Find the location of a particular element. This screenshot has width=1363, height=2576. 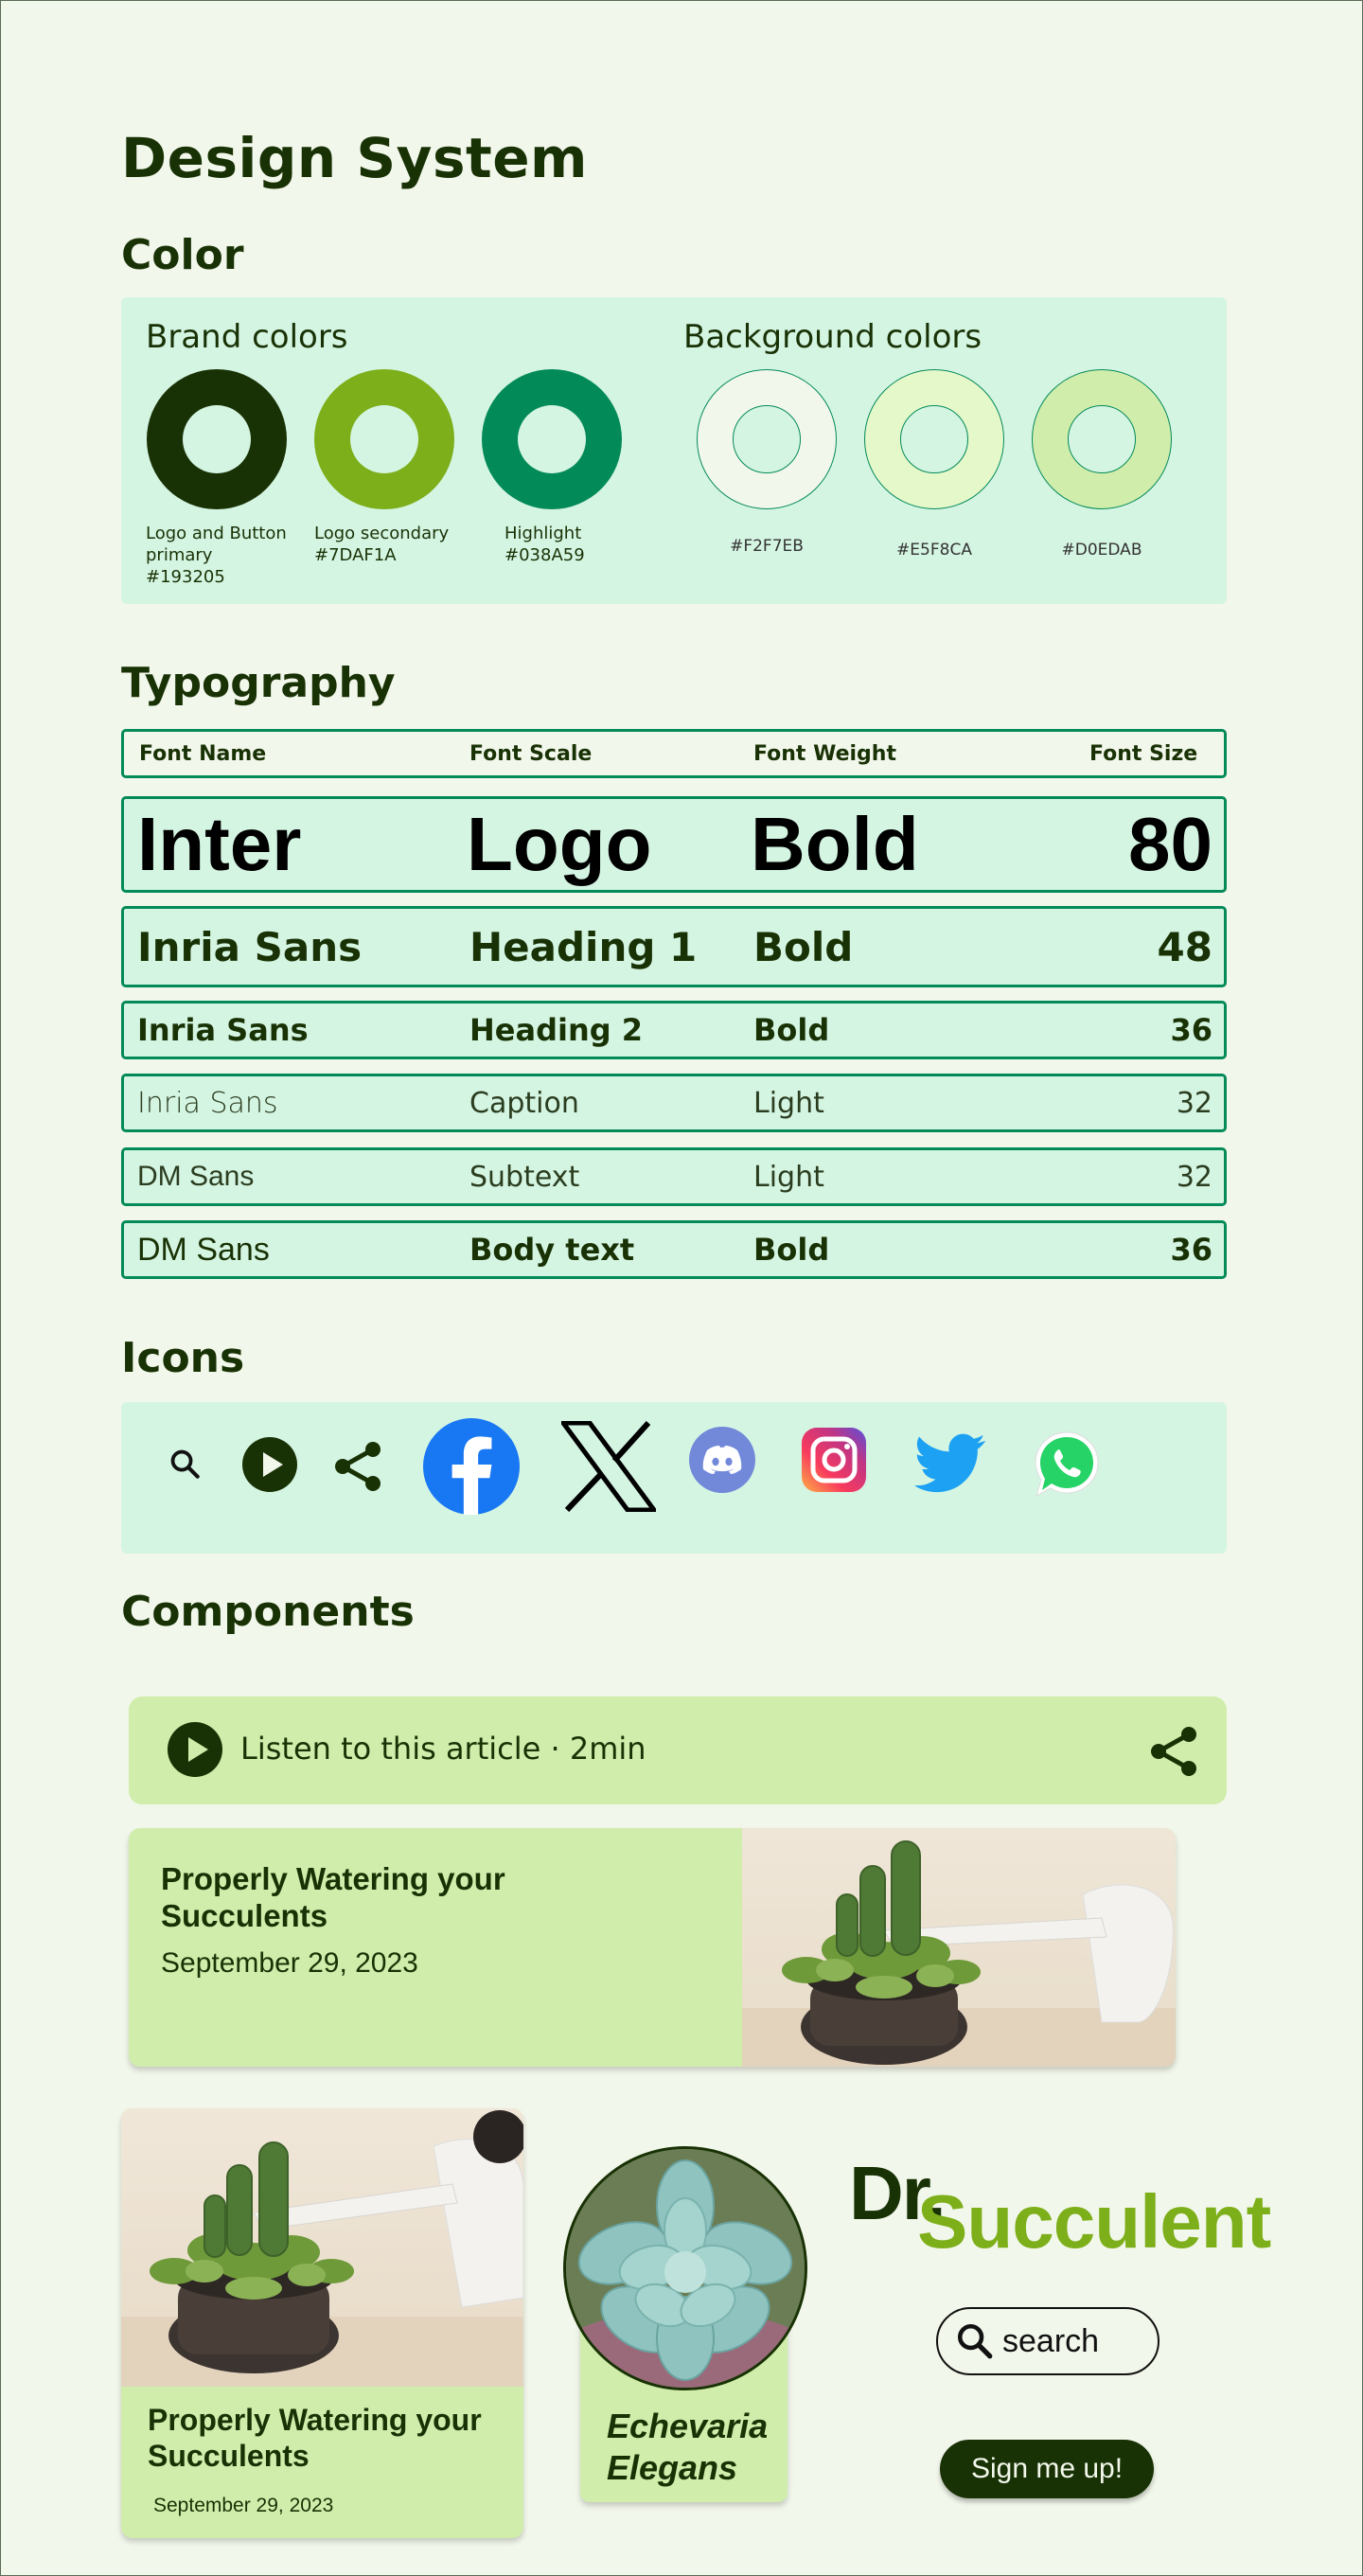

type-row-heading1: Inria Sans Heading 1 Bold 48 is located at coordinates (674, 947).